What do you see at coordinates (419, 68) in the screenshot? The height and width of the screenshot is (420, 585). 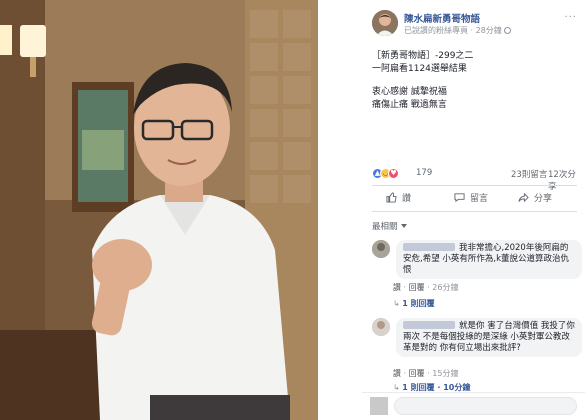 I see `post-line-2: 一阿扁看1124選舉結果` at bounding box center [419, 68].